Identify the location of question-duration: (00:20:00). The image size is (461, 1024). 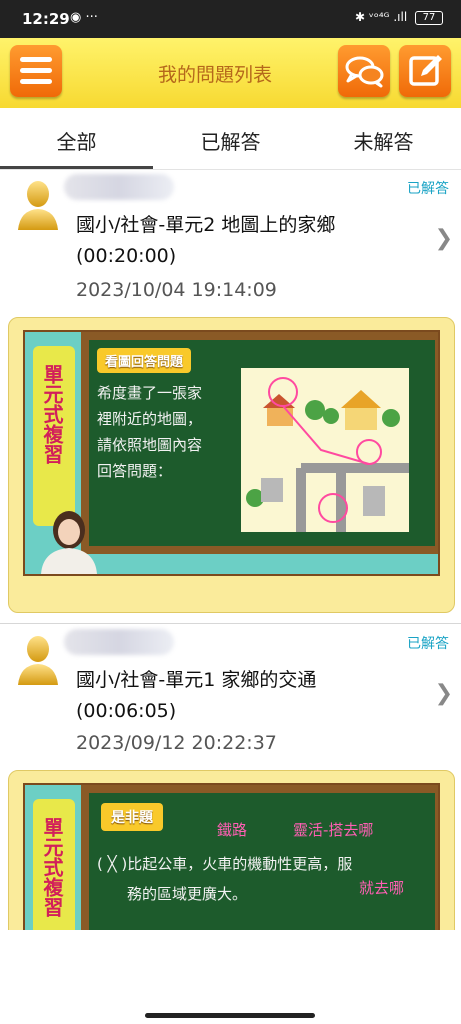
(126, 256).